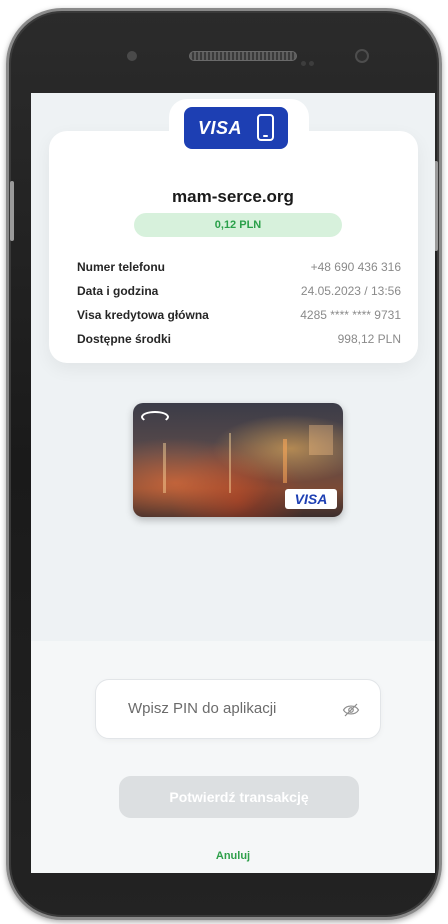  What do you see at coordinates (313, 59) in the screenshot?
I see `sensor-dots` at bounding box center [313, 59].